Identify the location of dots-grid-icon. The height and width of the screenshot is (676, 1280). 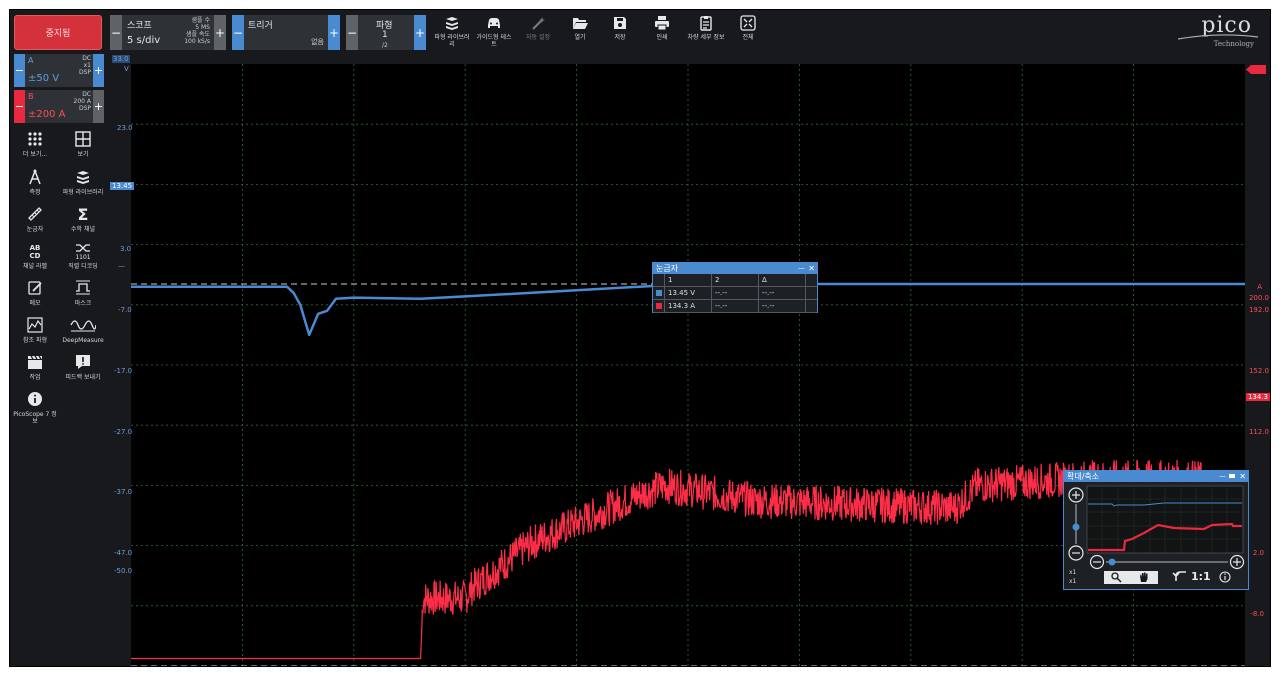
(35, 139).